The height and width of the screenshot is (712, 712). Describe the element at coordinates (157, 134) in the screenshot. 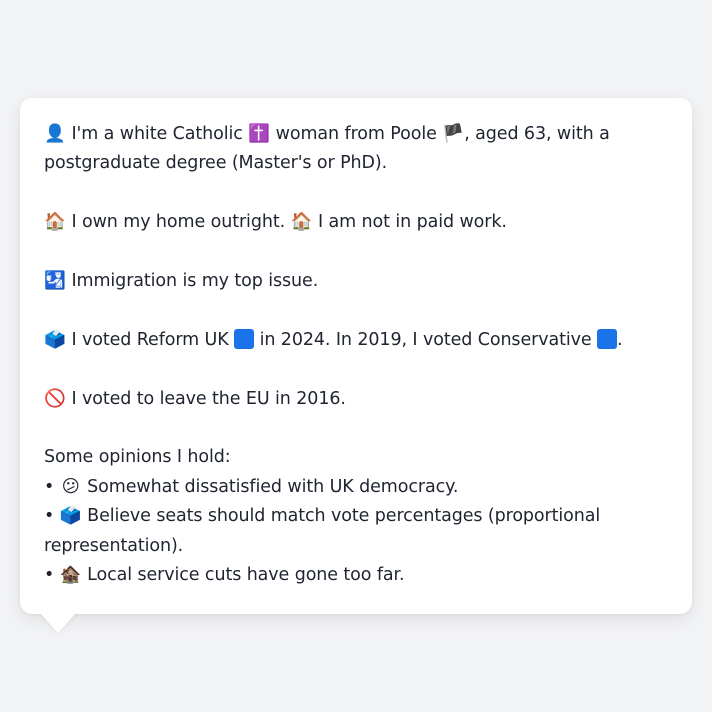

I see `identity-text-1: I'm a white Catholic` at that location.